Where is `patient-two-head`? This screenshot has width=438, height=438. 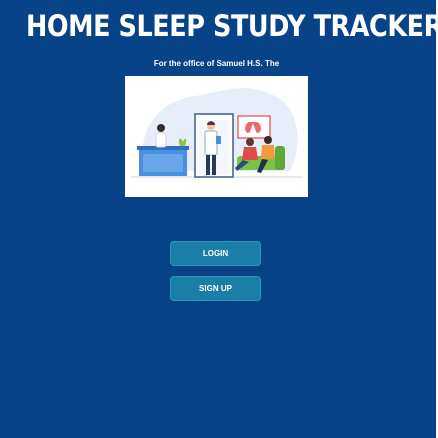 patient-two-head is located at coordinates (268, 140).